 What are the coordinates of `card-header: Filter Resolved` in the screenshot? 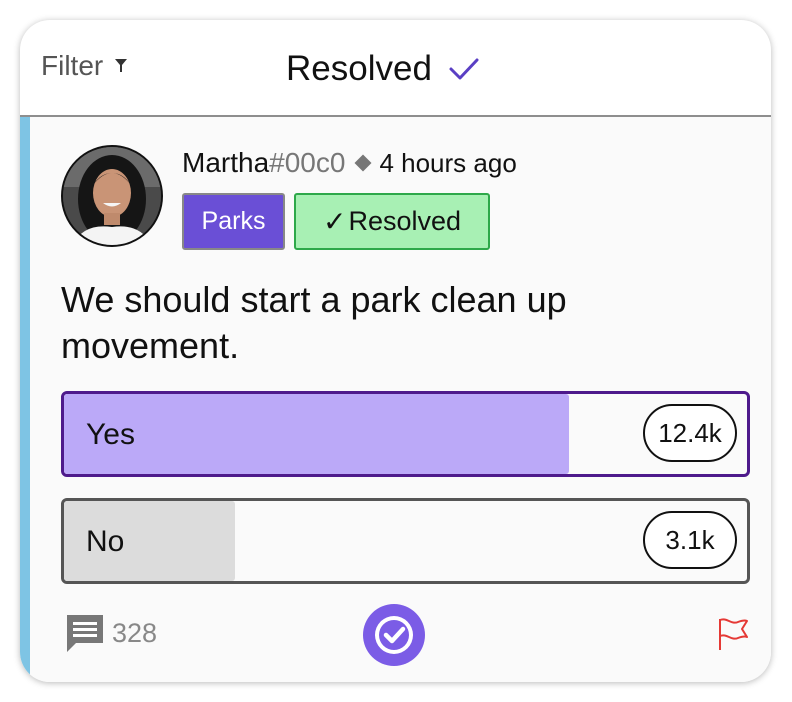 It's located at (395, 68).